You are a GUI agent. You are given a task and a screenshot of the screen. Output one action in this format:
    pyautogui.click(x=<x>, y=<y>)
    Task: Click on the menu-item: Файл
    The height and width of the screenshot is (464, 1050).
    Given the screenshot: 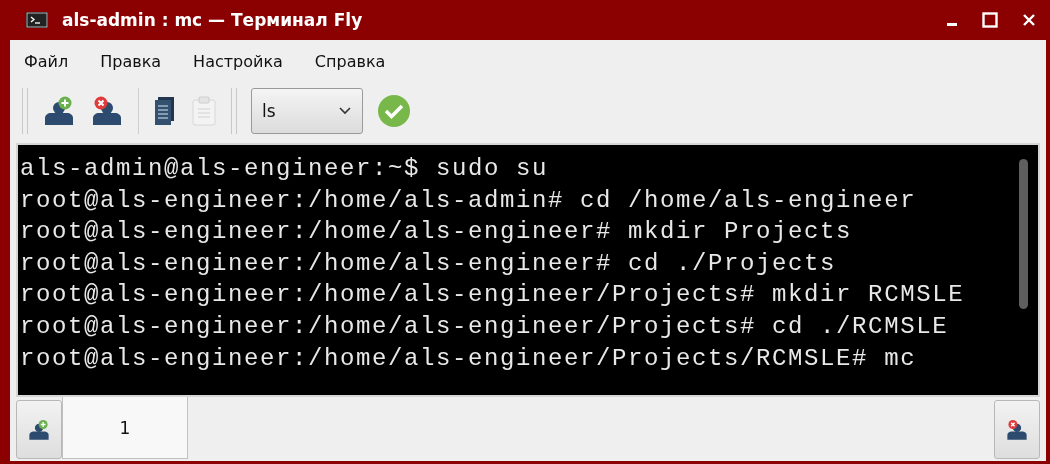 What is the action you would take?
    pyautogui.click(x=46, y=61)
    